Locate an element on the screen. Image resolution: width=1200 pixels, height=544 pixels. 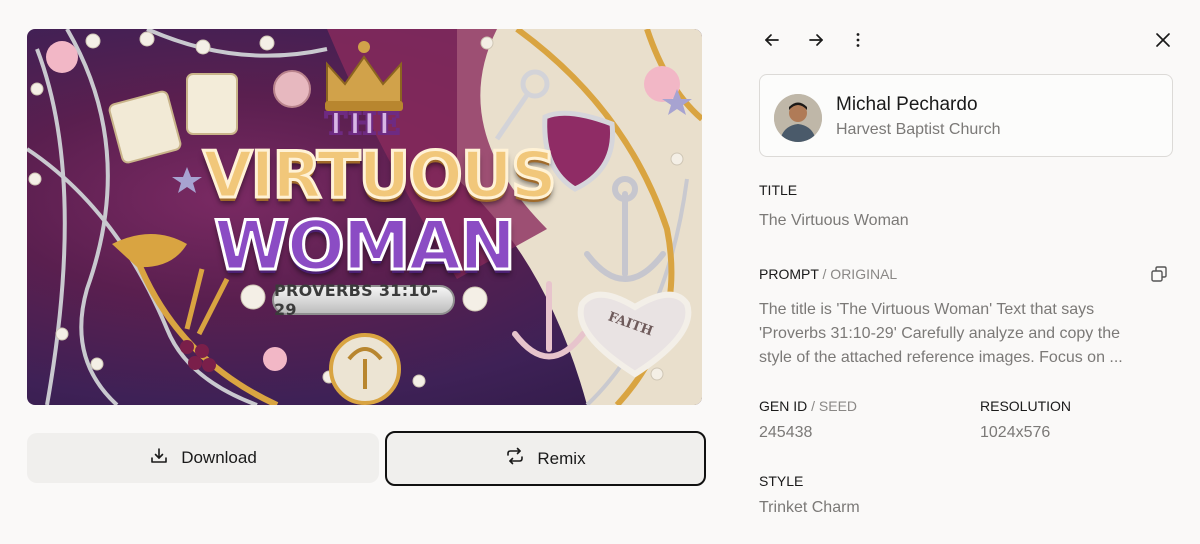
remix-icon is located at coordinates (515, 458).